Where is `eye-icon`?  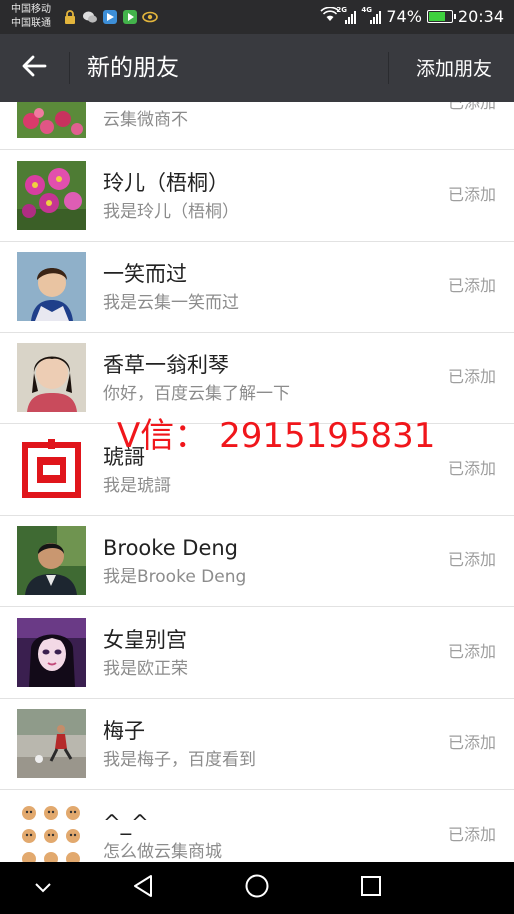 eye-icon is located at coordinates (150, 17).